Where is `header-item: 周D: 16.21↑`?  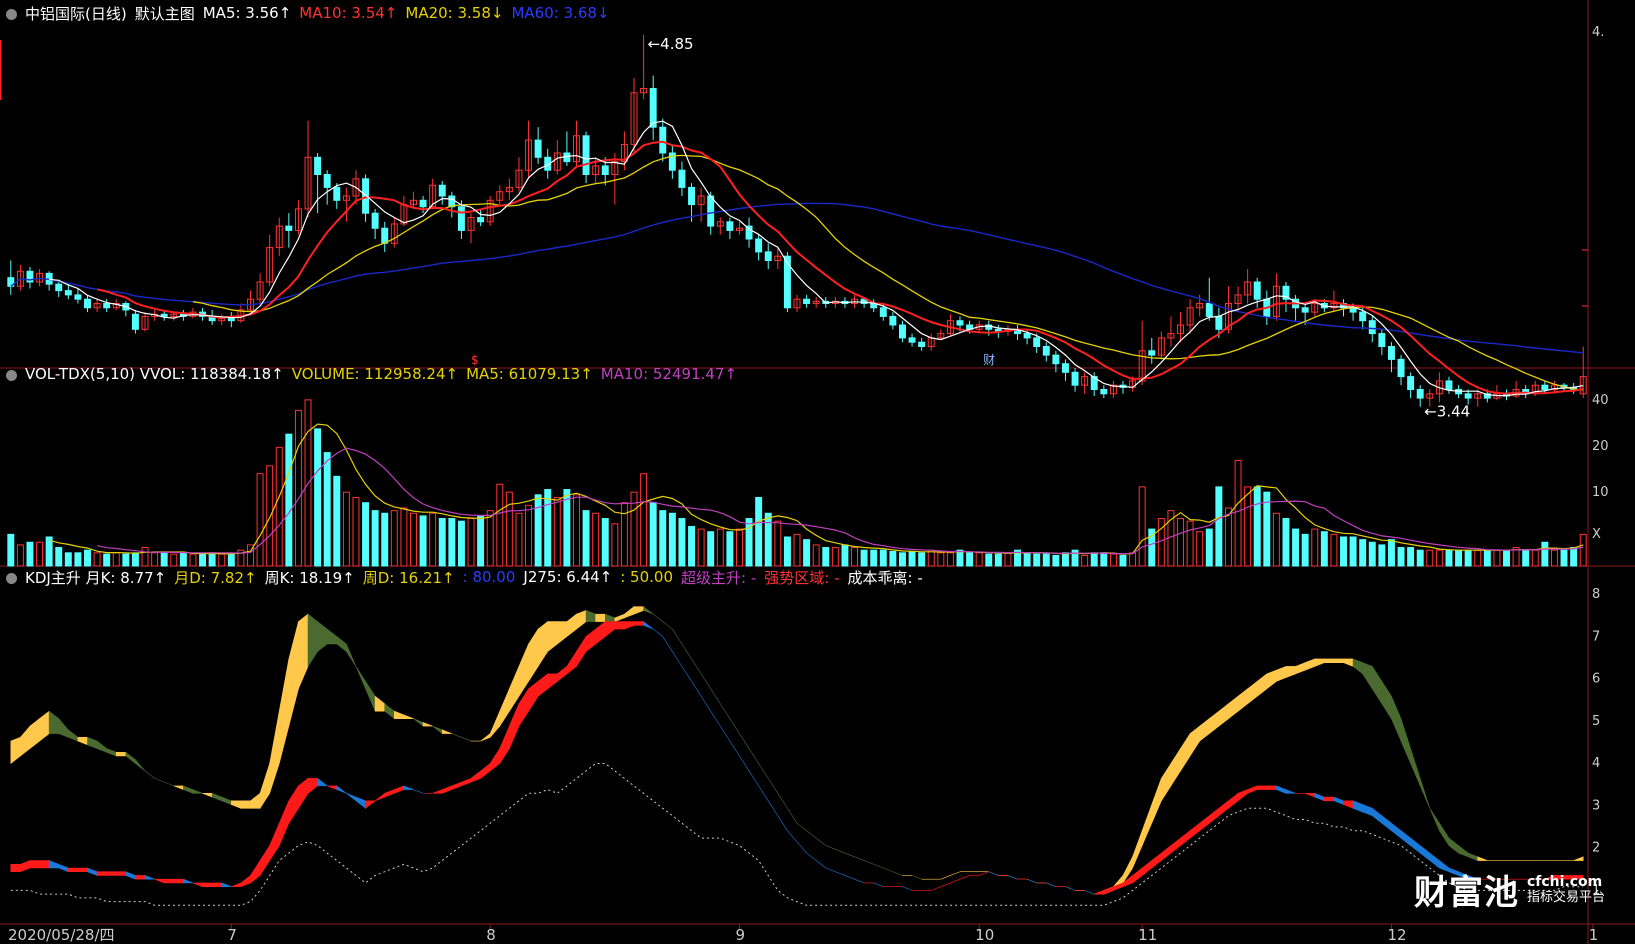 header-item: 周D: 16.21↑ is located at coordinates (408, 577).